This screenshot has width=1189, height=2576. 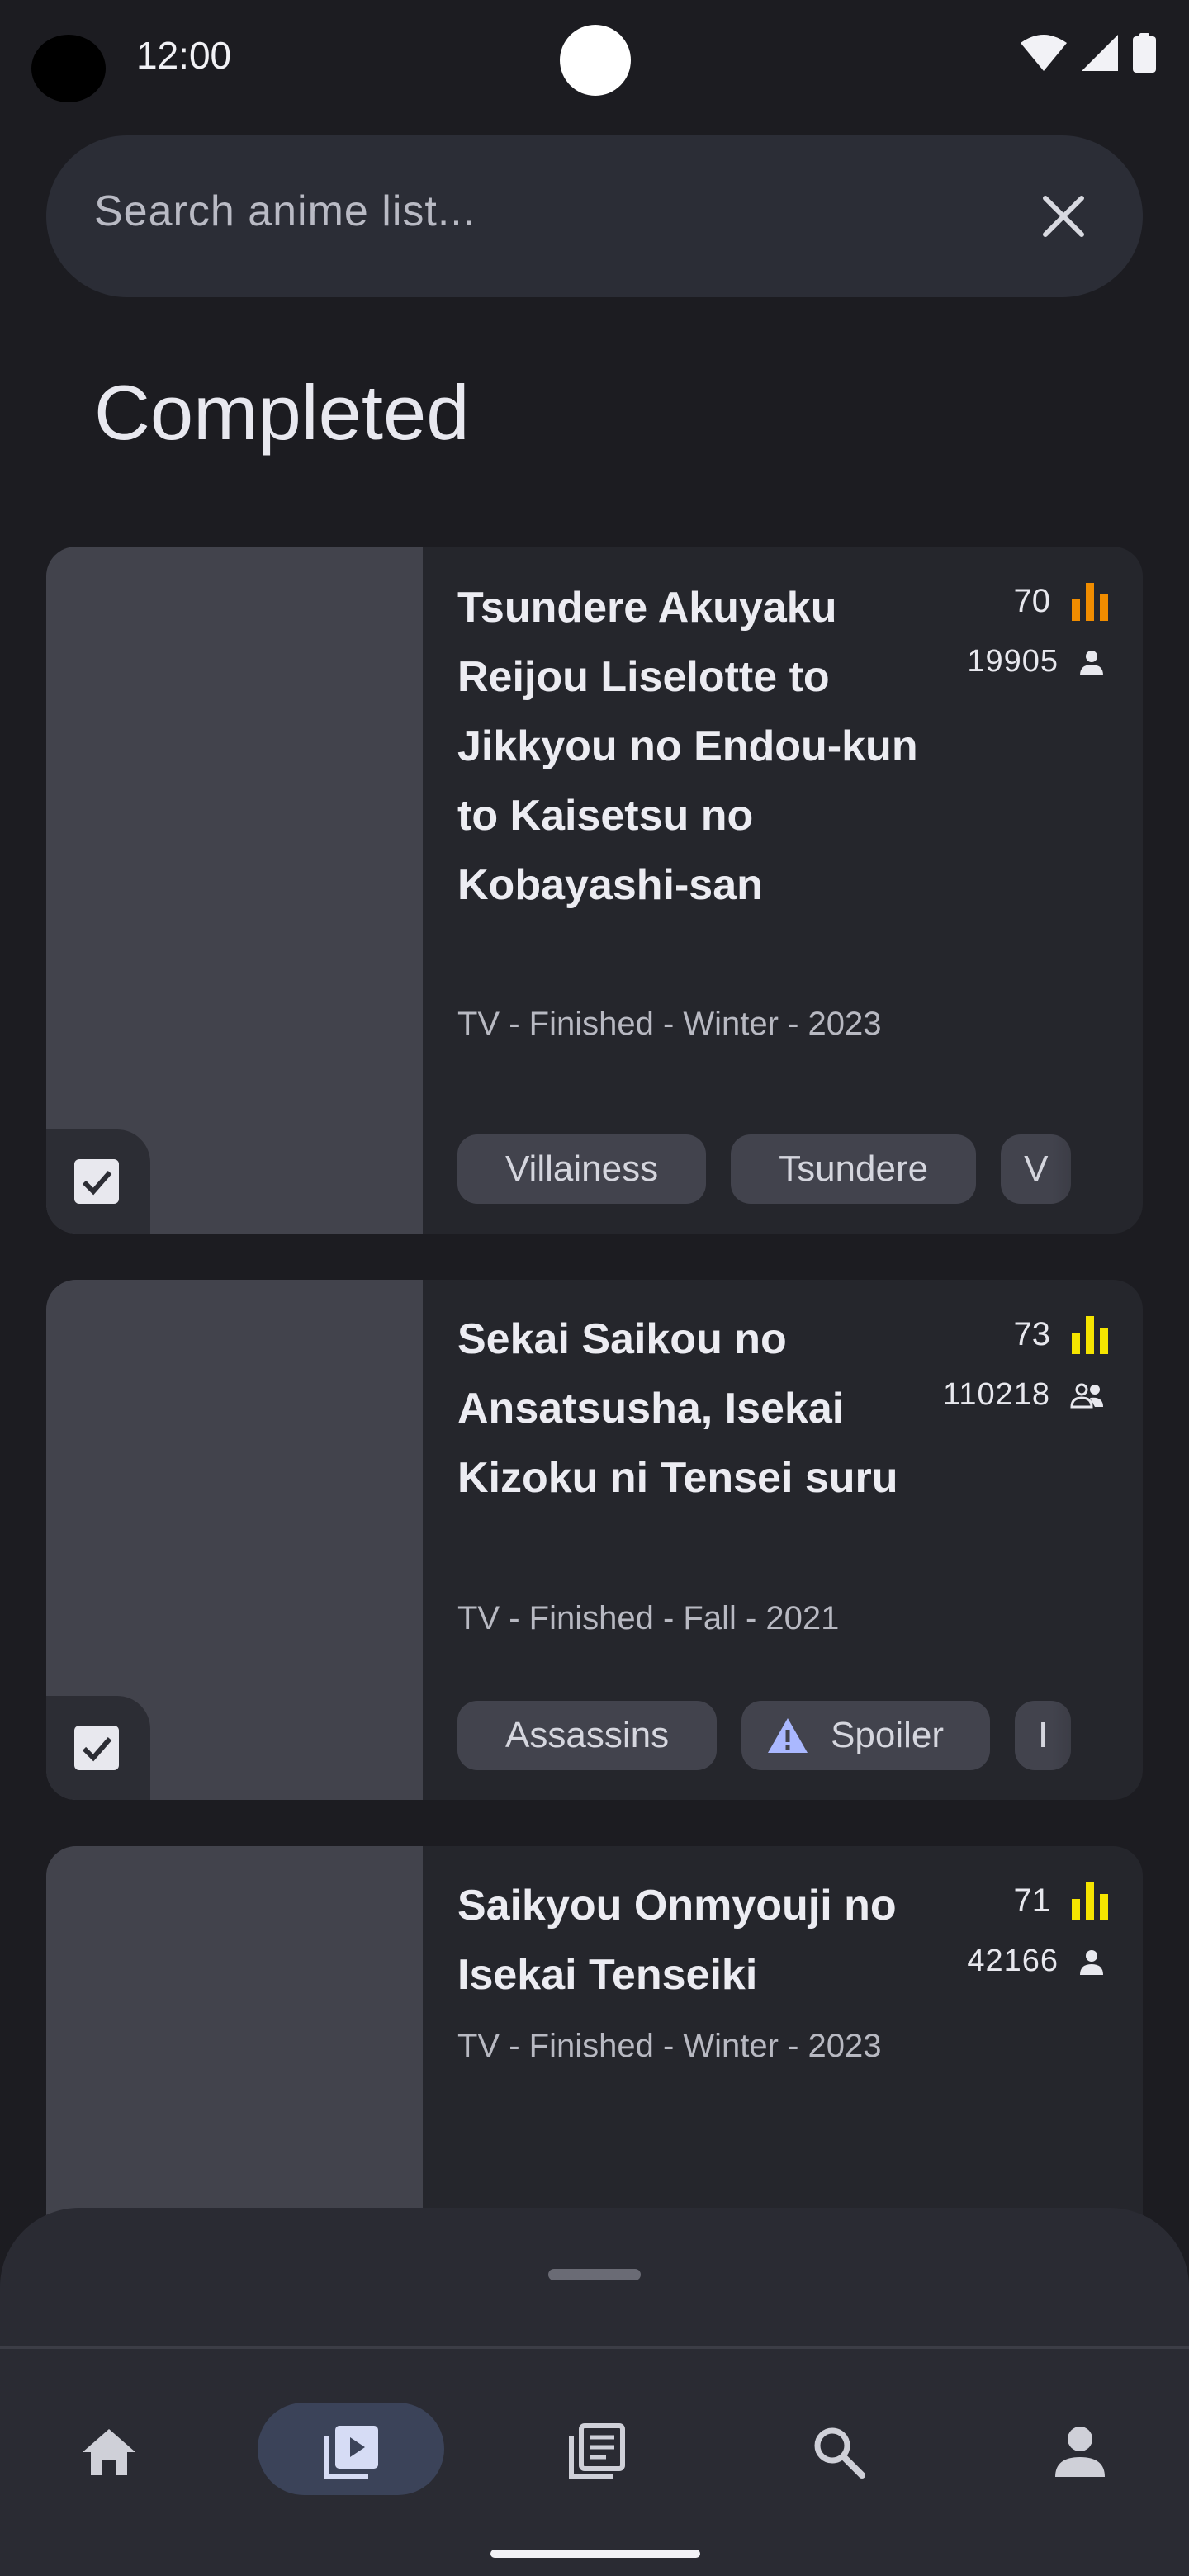 What do you see at coordinates (594, 2347) in the screenshot?
I see `divider` at bounding box center [594, 2347].